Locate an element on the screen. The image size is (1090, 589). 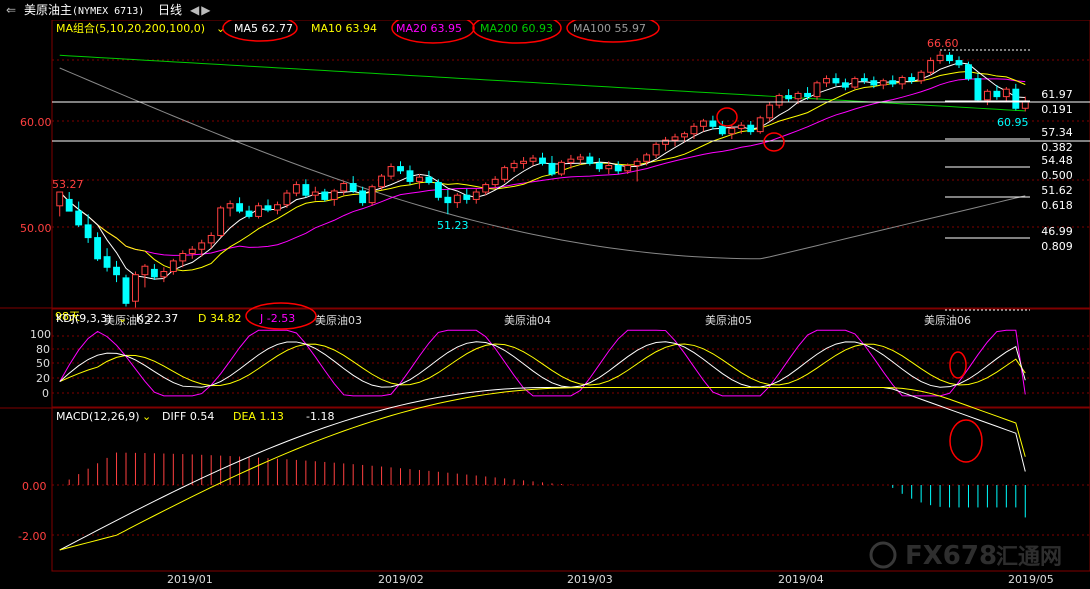
watermark-sub: 汇通网 is located at coordinates (1029, 557).